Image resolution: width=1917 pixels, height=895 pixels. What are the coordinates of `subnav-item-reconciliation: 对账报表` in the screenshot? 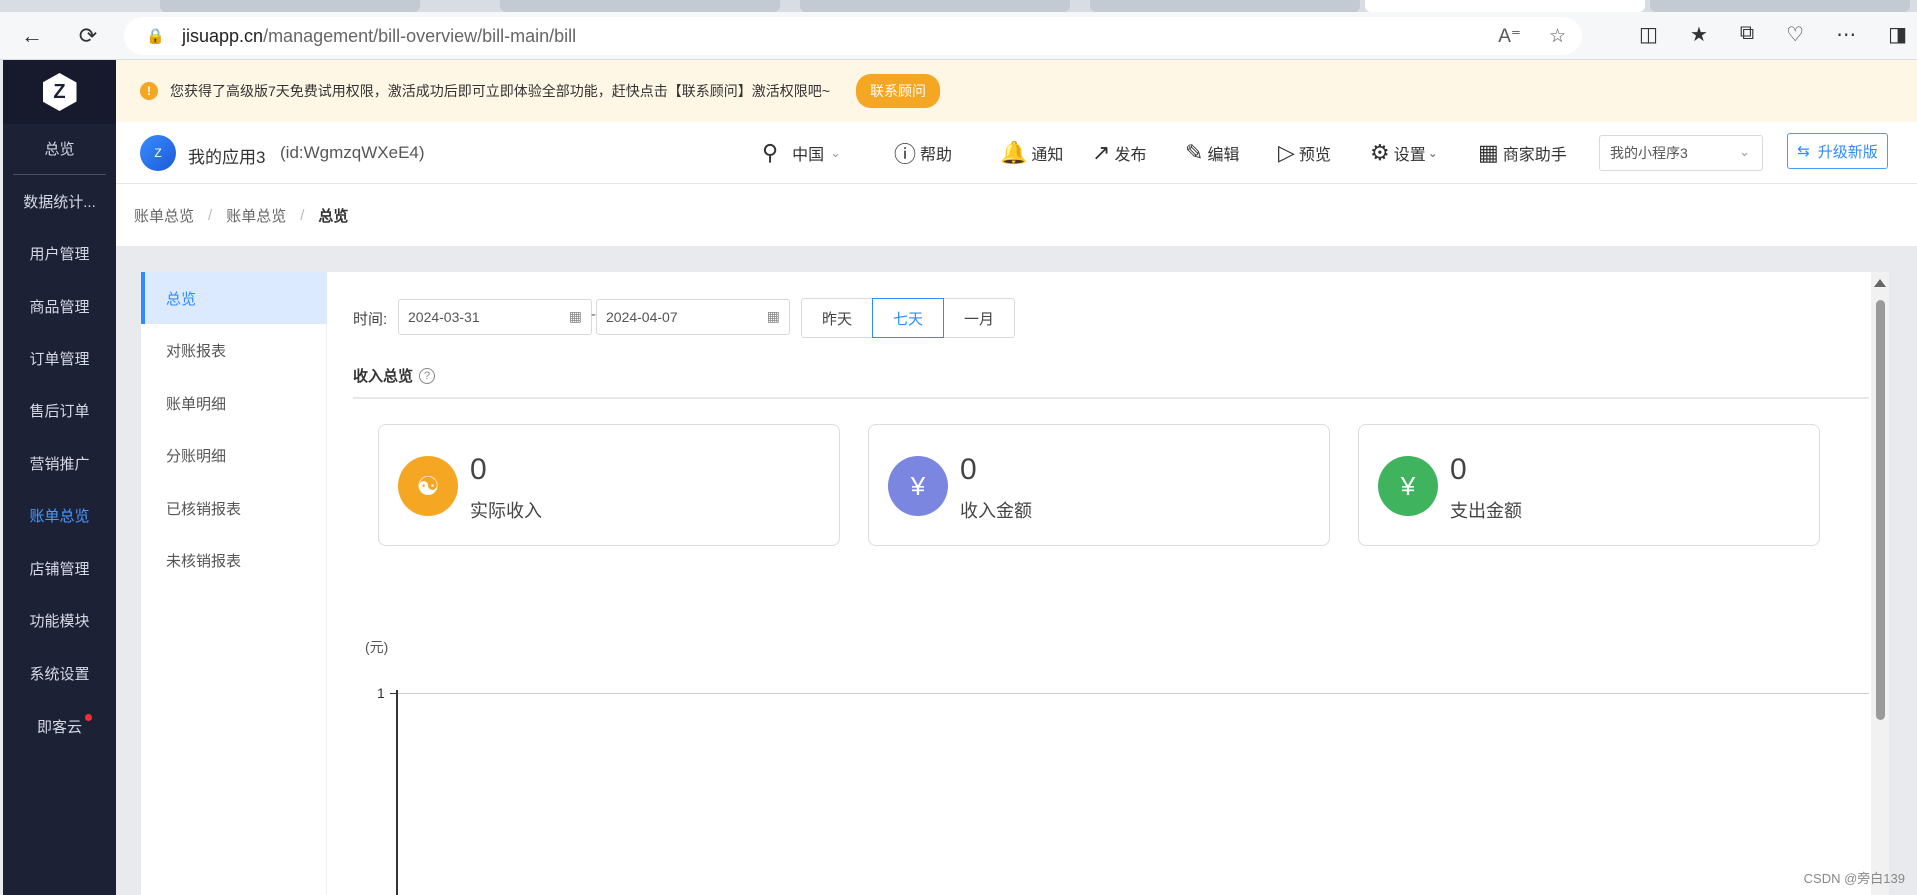 It's located at (234, 350).